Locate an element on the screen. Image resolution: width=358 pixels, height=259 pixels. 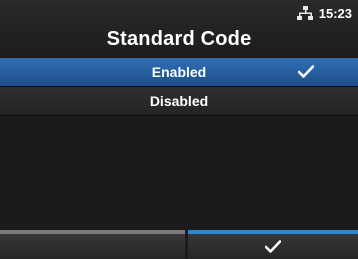
softkey-bar is located at coordinates (179, 244).